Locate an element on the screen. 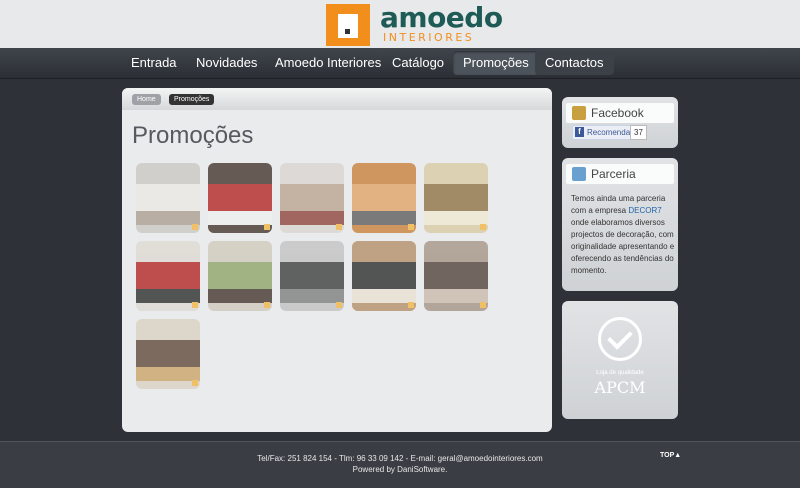 The width and height of the screenshot is (800, 488). logo-door-shape is located at coordinates (348, 26).